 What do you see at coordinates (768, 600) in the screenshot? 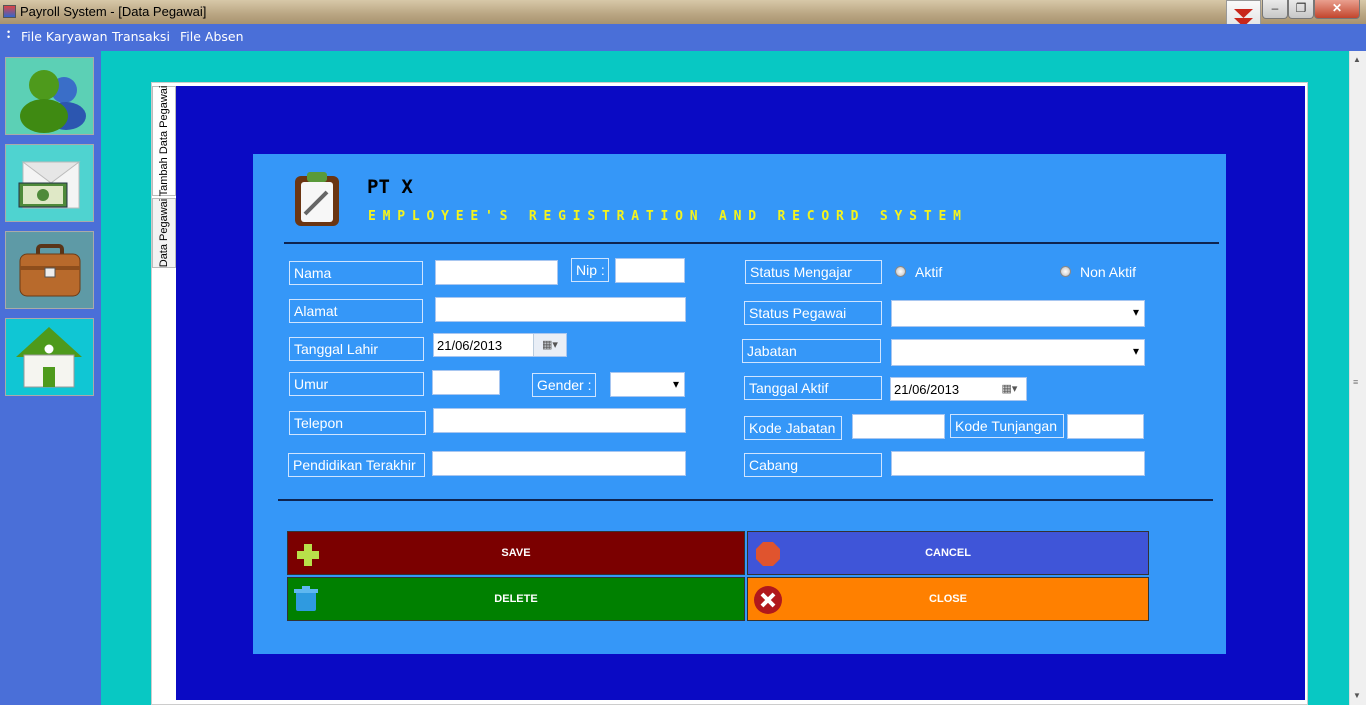
I see `close-circle-icon` at bounding box center [768, 600].